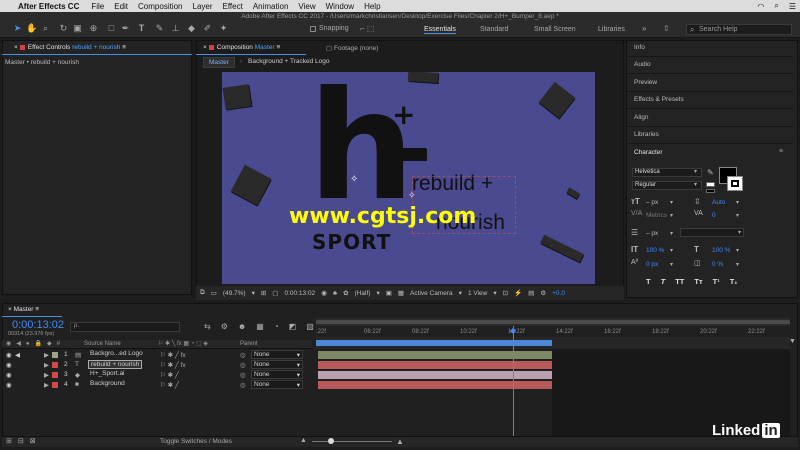  I want to click on default-colors-icon, so click(710, 191).